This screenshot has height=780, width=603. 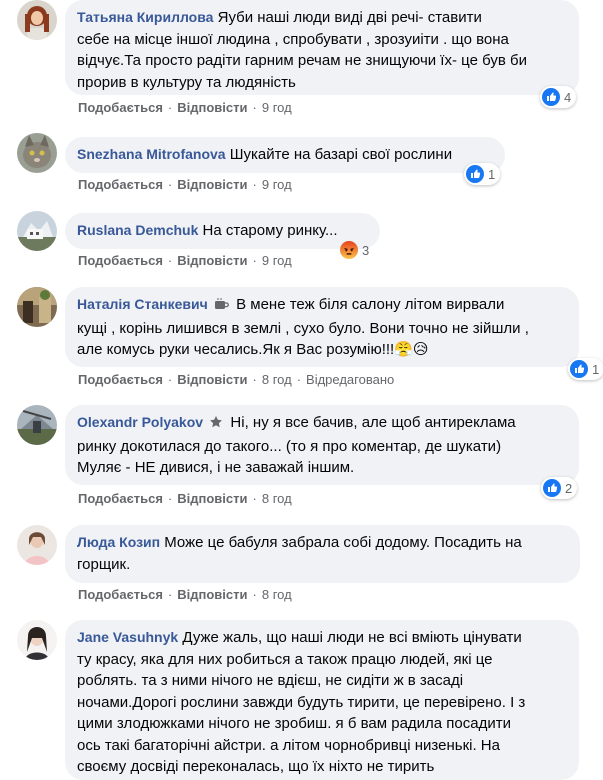 What do you see at coordinates (216, 425) in the screenshot?
I see `star-icon` at bounding box center [216, 425].